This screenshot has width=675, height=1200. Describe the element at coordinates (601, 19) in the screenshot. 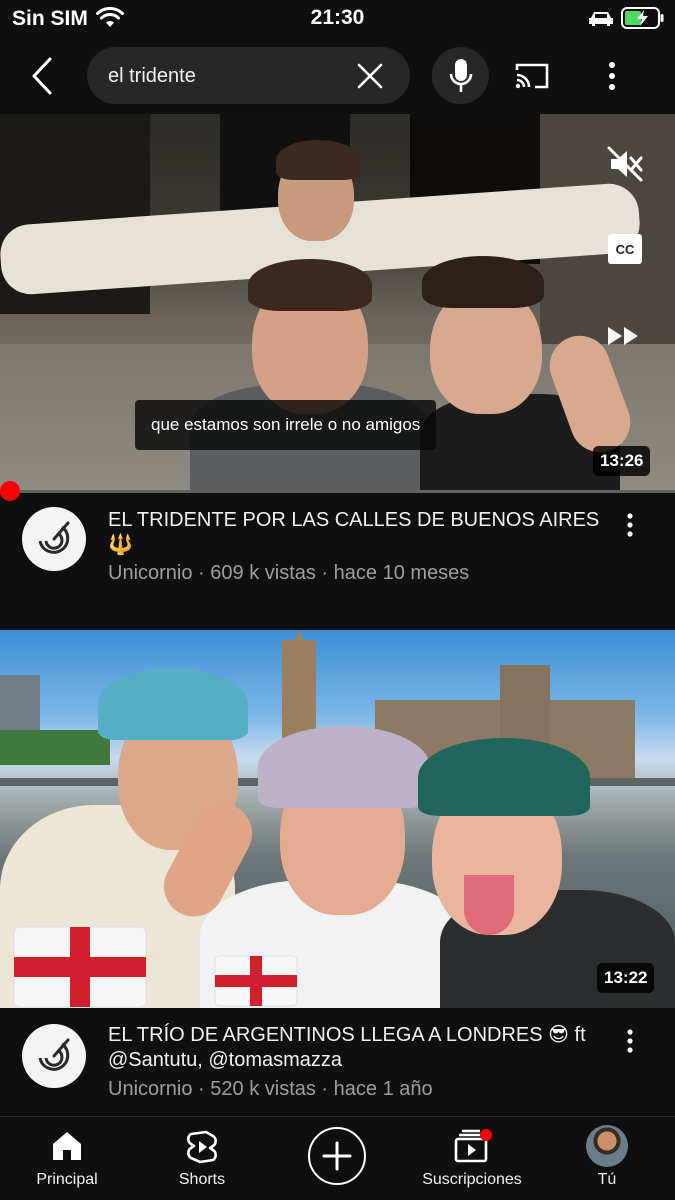

I see `car-icon` at that location.